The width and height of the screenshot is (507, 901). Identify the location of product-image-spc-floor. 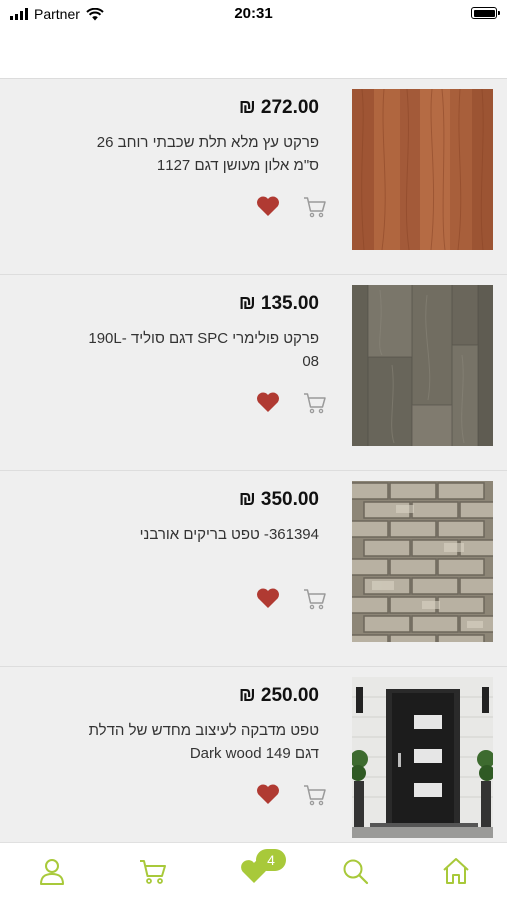
(422, 365).